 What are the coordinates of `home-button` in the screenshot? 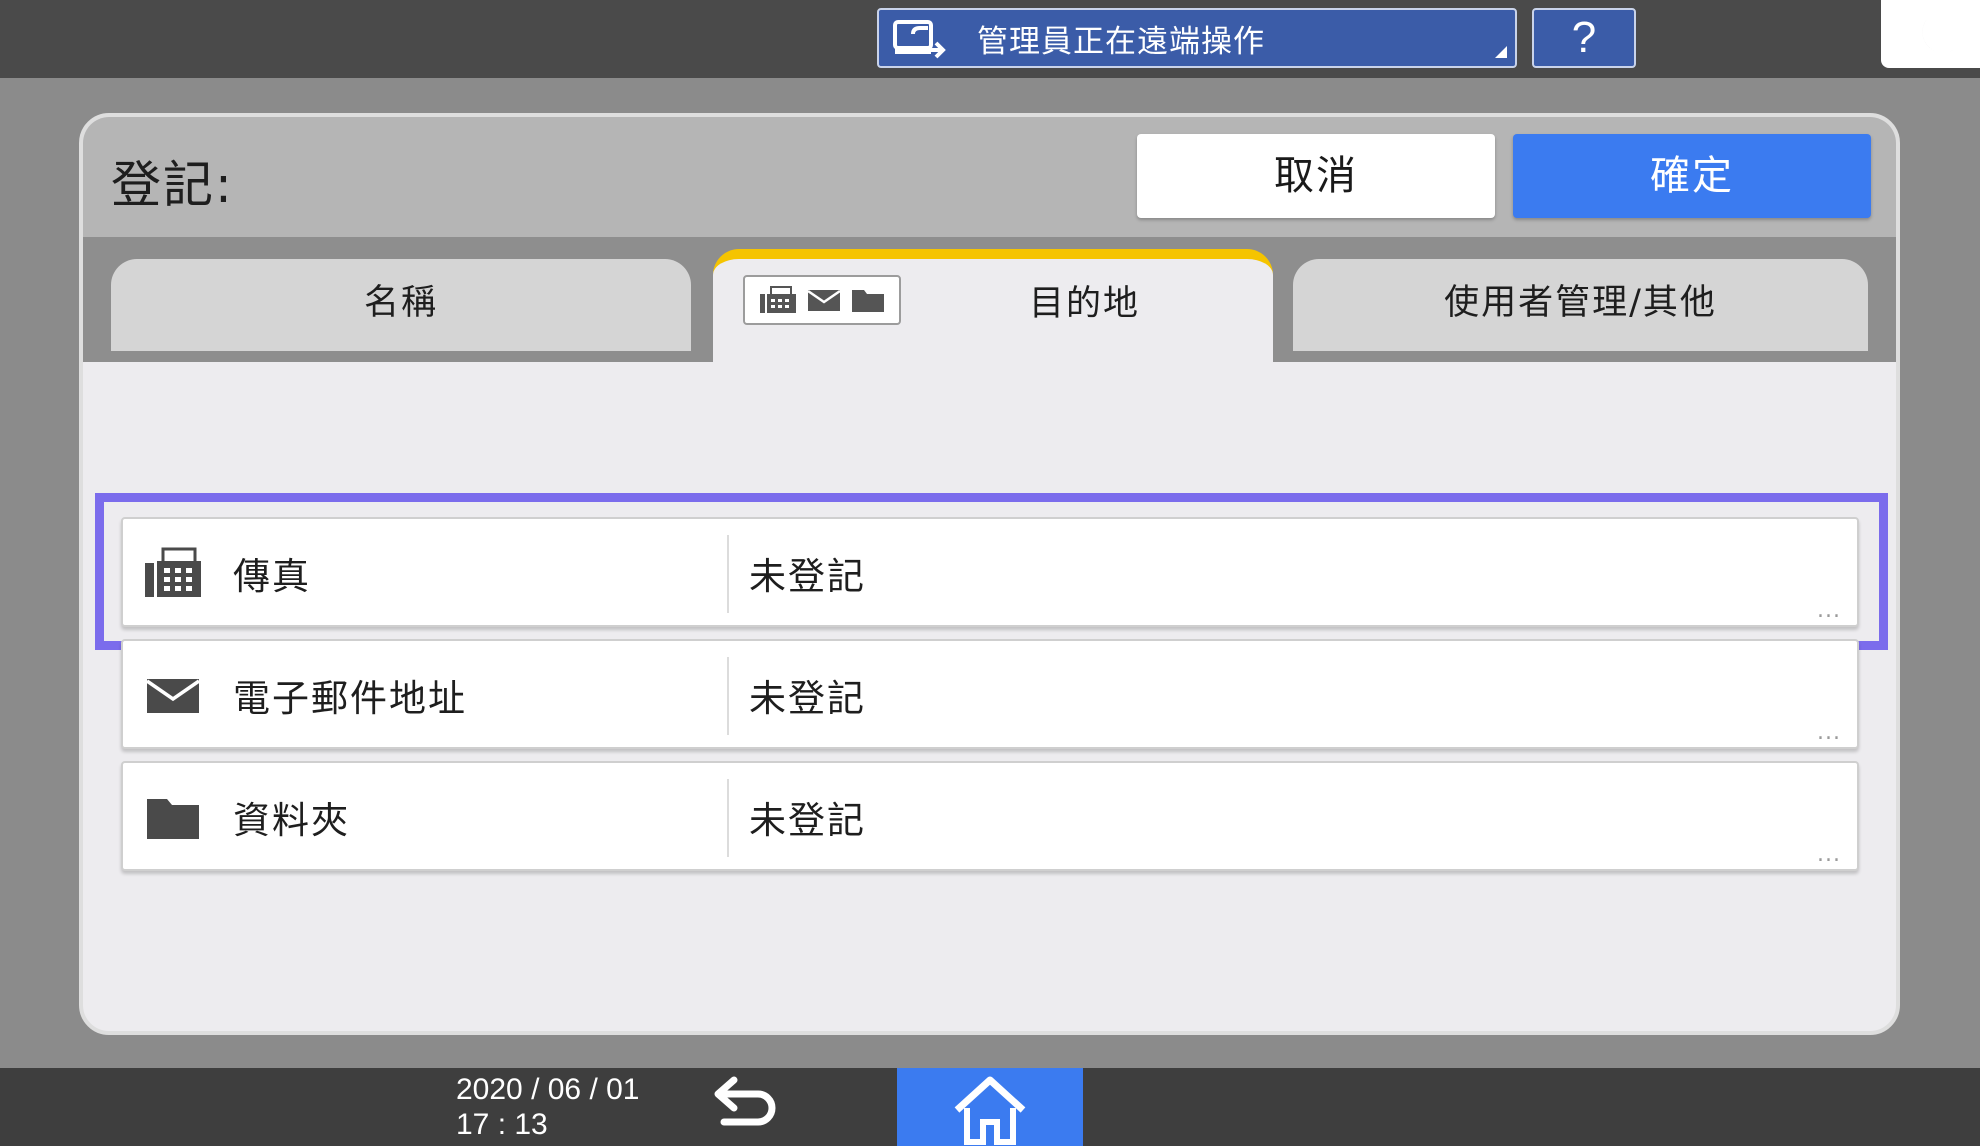 It's located at (990, 1107).